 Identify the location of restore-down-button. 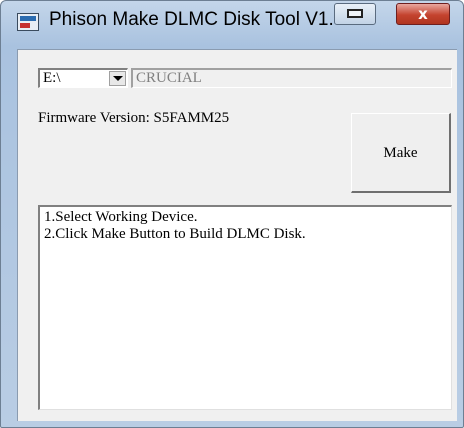
(355, 14).